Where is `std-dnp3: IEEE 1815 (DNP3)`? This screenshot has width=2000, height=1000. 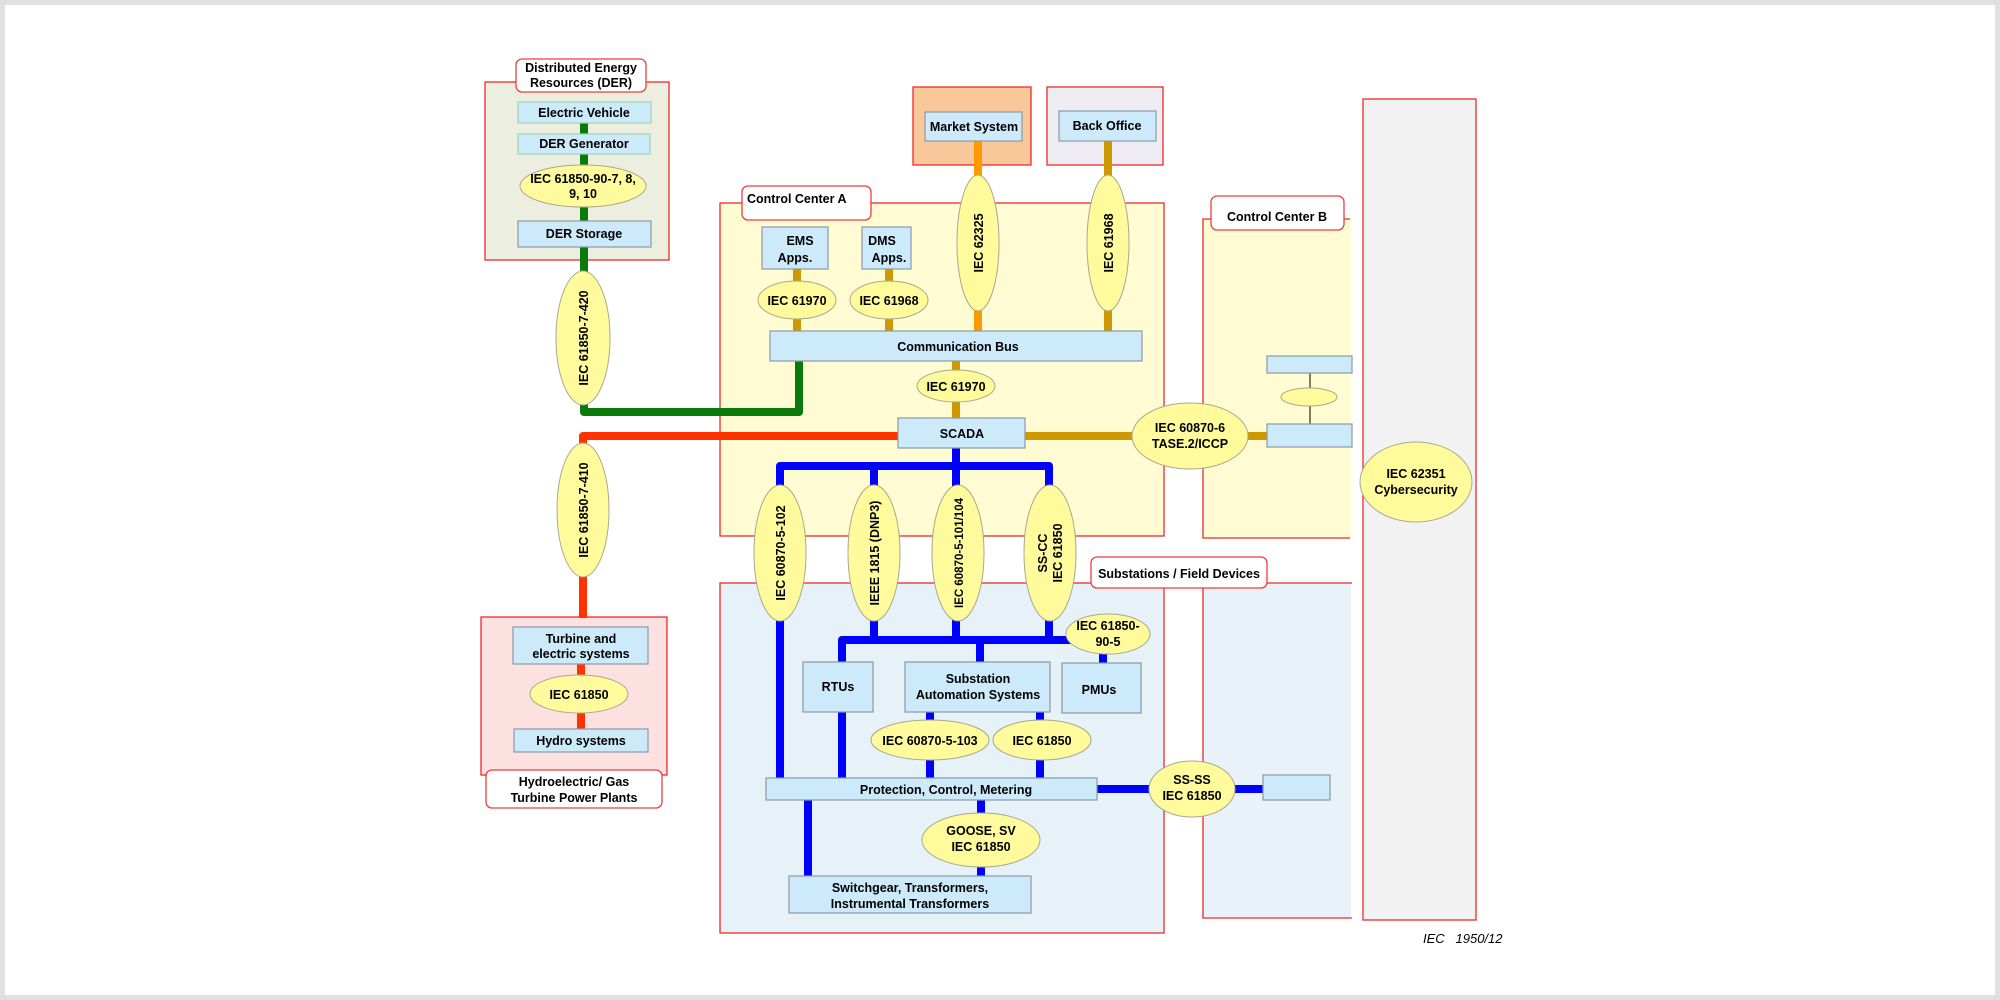
std-dnp3: IEEE 1815 (DNP3) is located at coordinates (874, 553).